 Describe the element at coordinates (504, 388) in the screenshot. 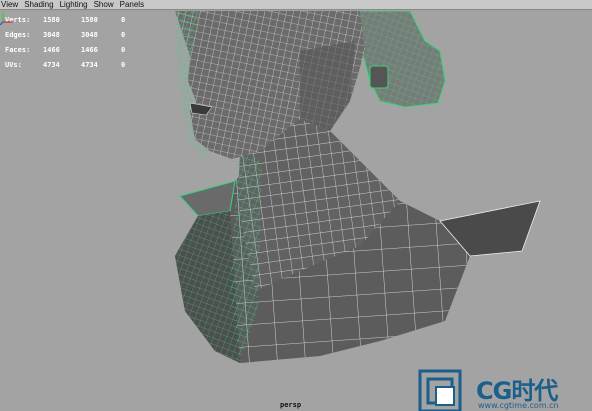

I see `watermark: CG时代 www.cgtime.com.cn` at that location.